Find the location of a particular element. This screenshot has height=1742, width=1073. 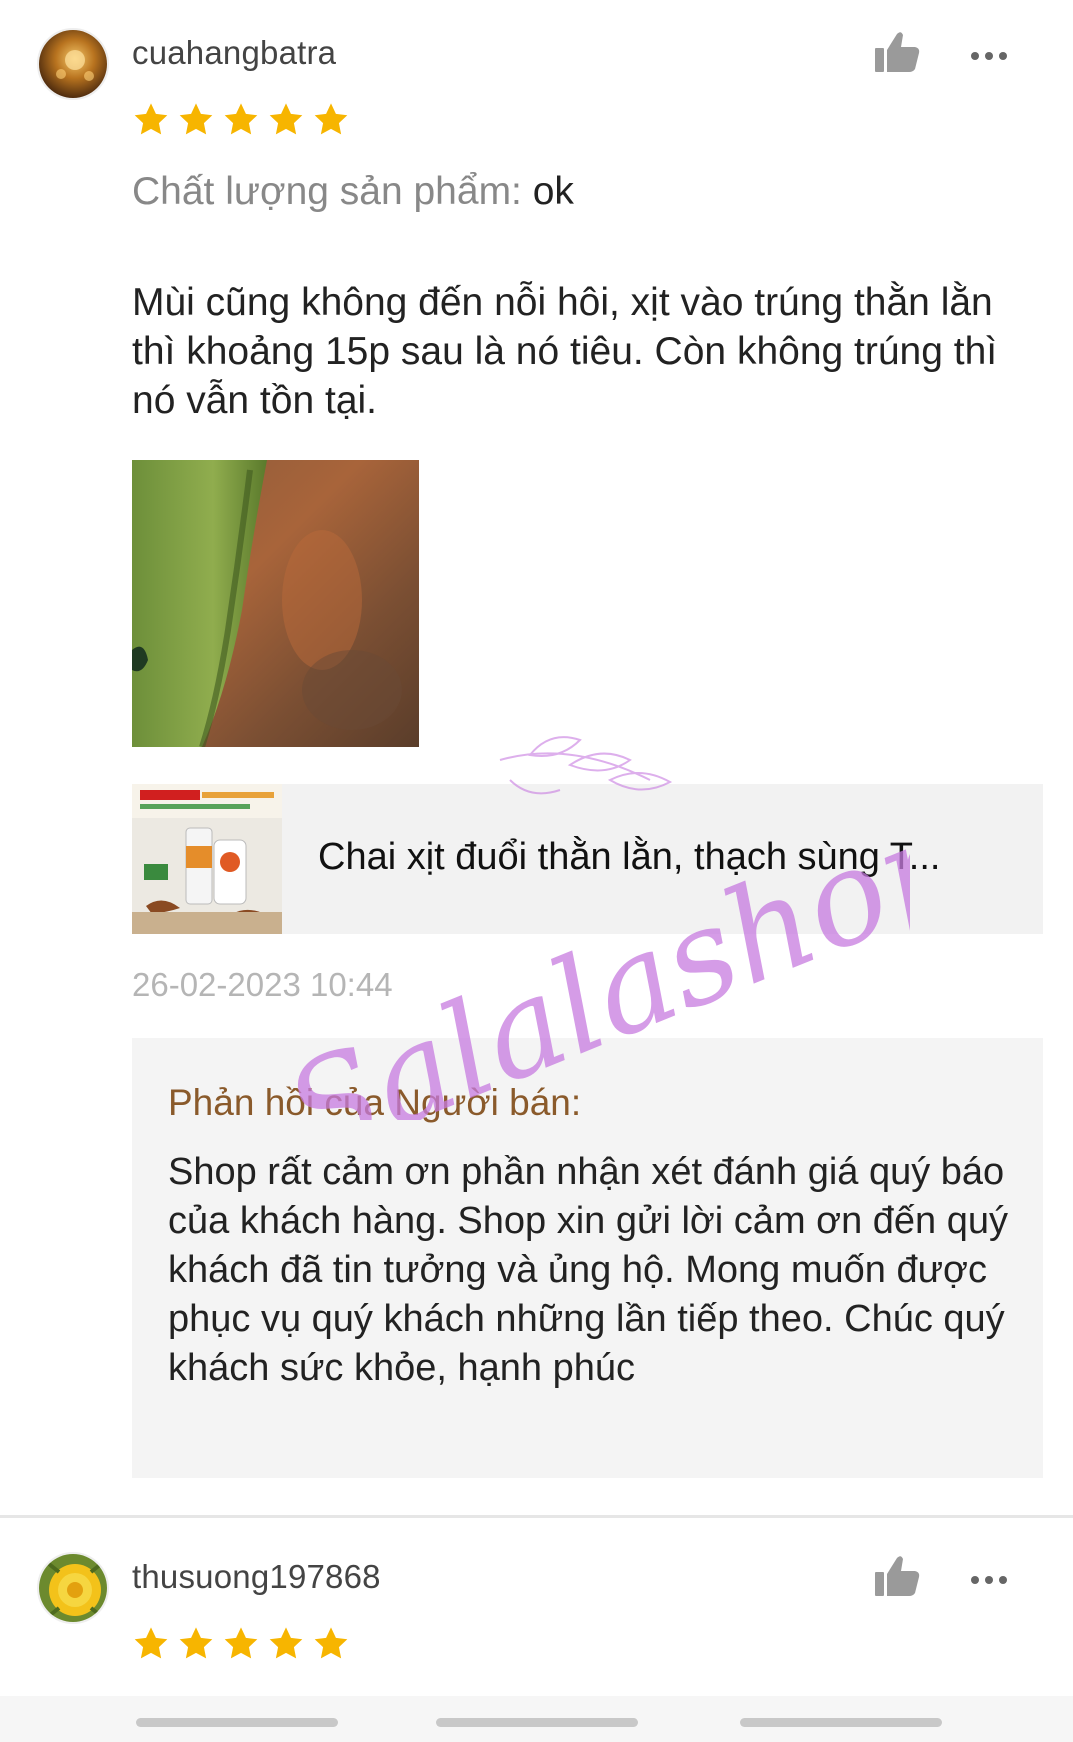

quality-label: Chất lượng sản phẩm: is located at coordinates (332, 191).